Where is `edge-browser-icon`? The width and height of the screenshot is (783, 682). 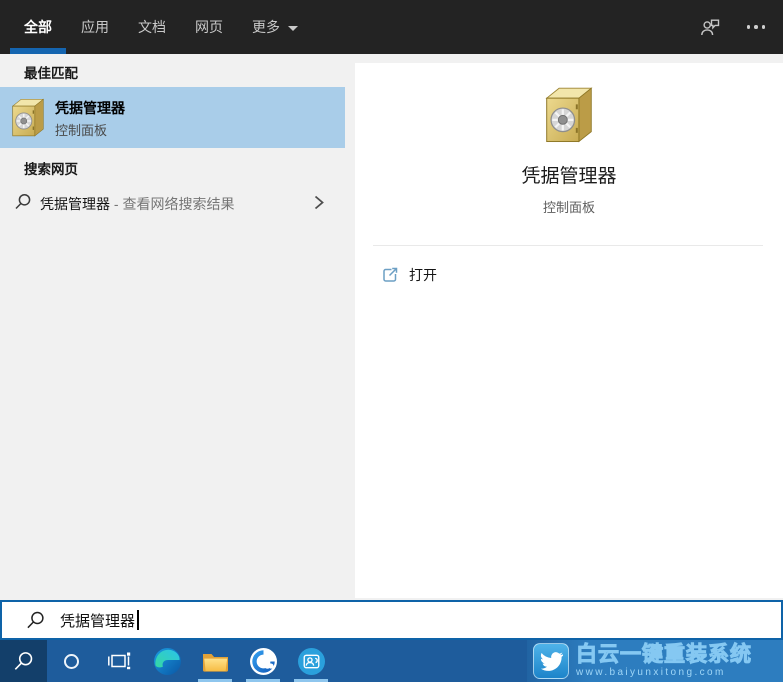
edge-browser-icon is located at coordinates (167, 661).